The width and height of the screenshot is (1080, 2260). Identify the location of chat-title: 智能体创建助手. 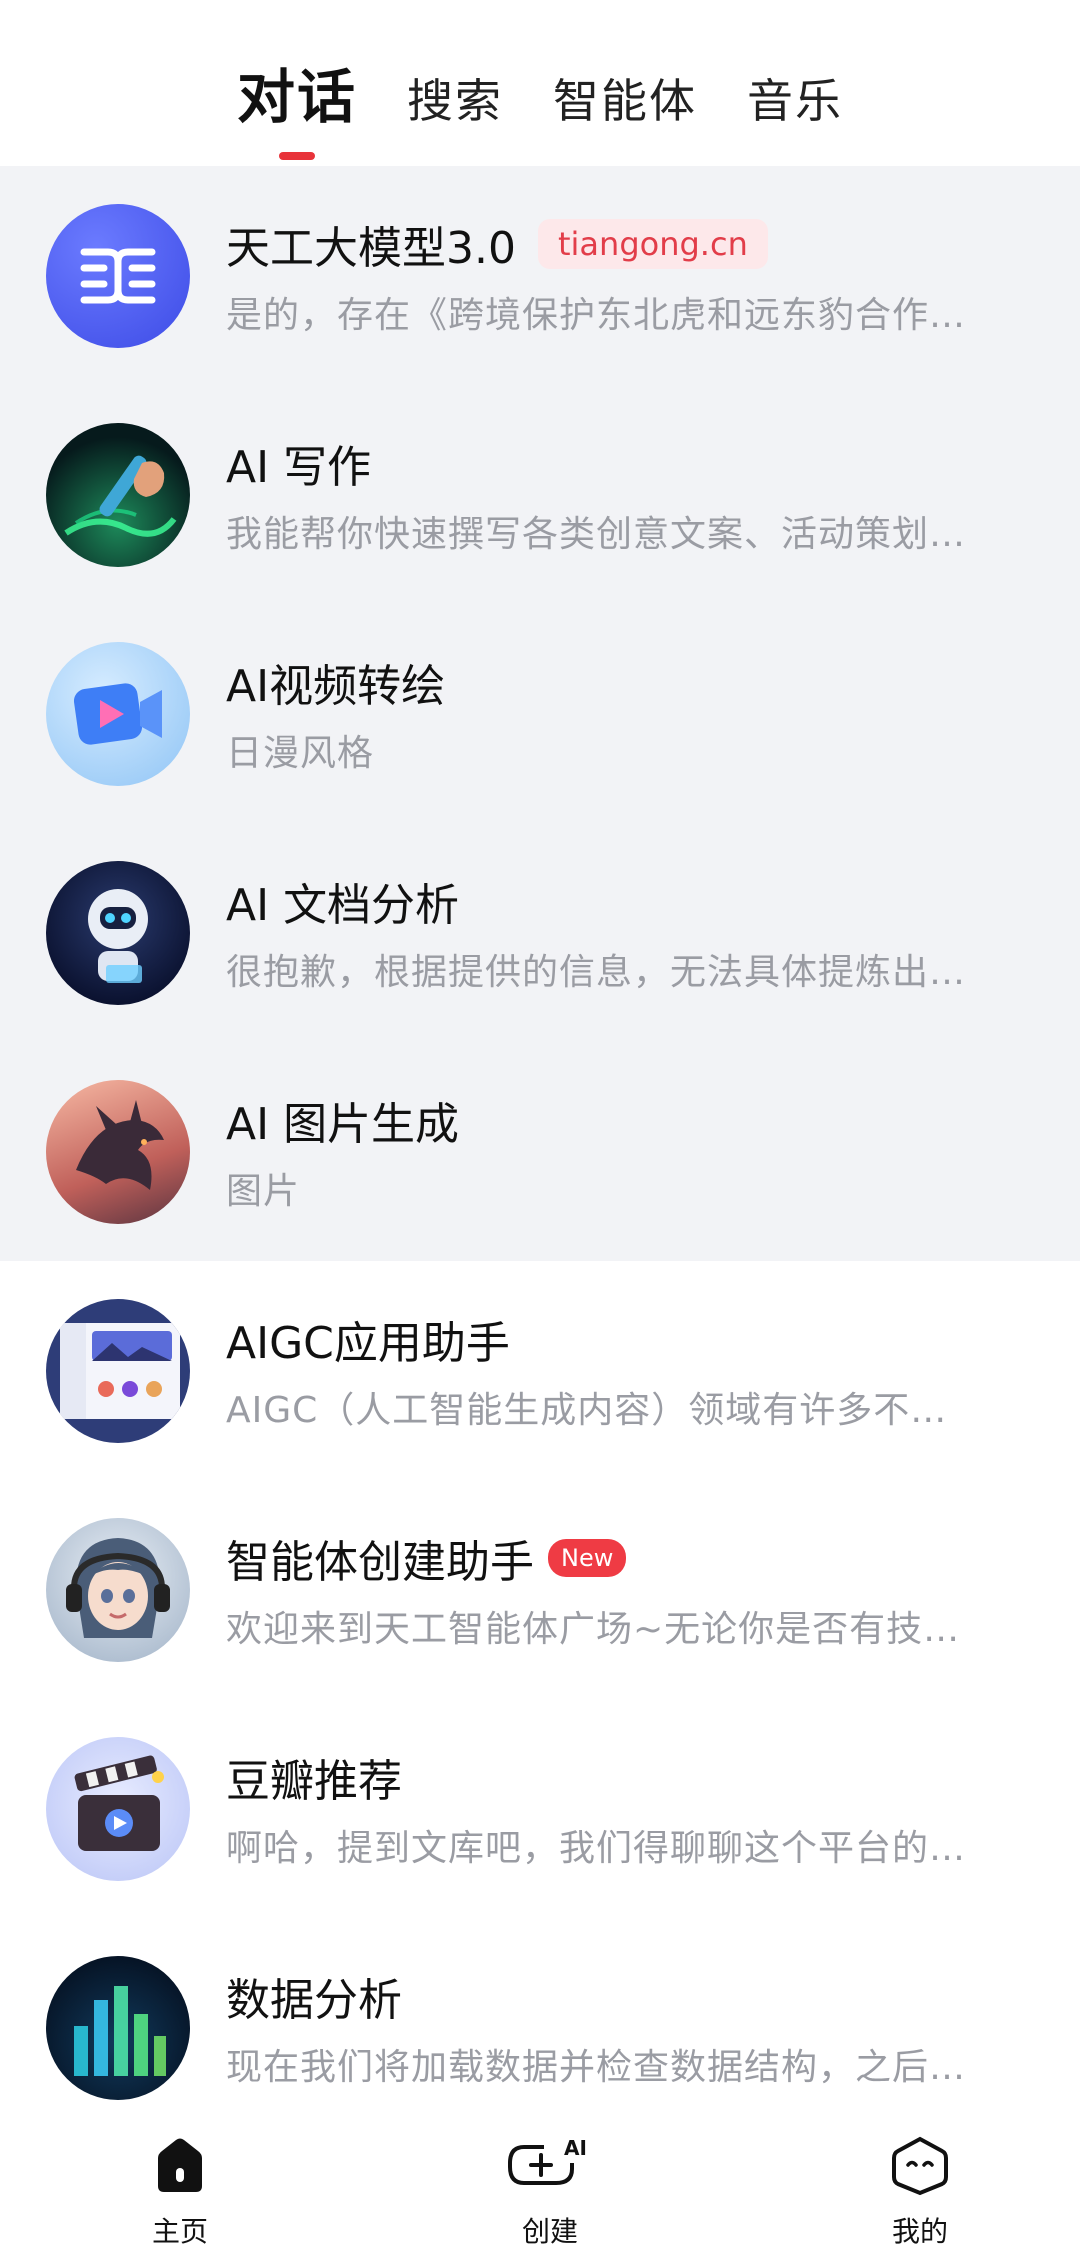
(380, 1562).